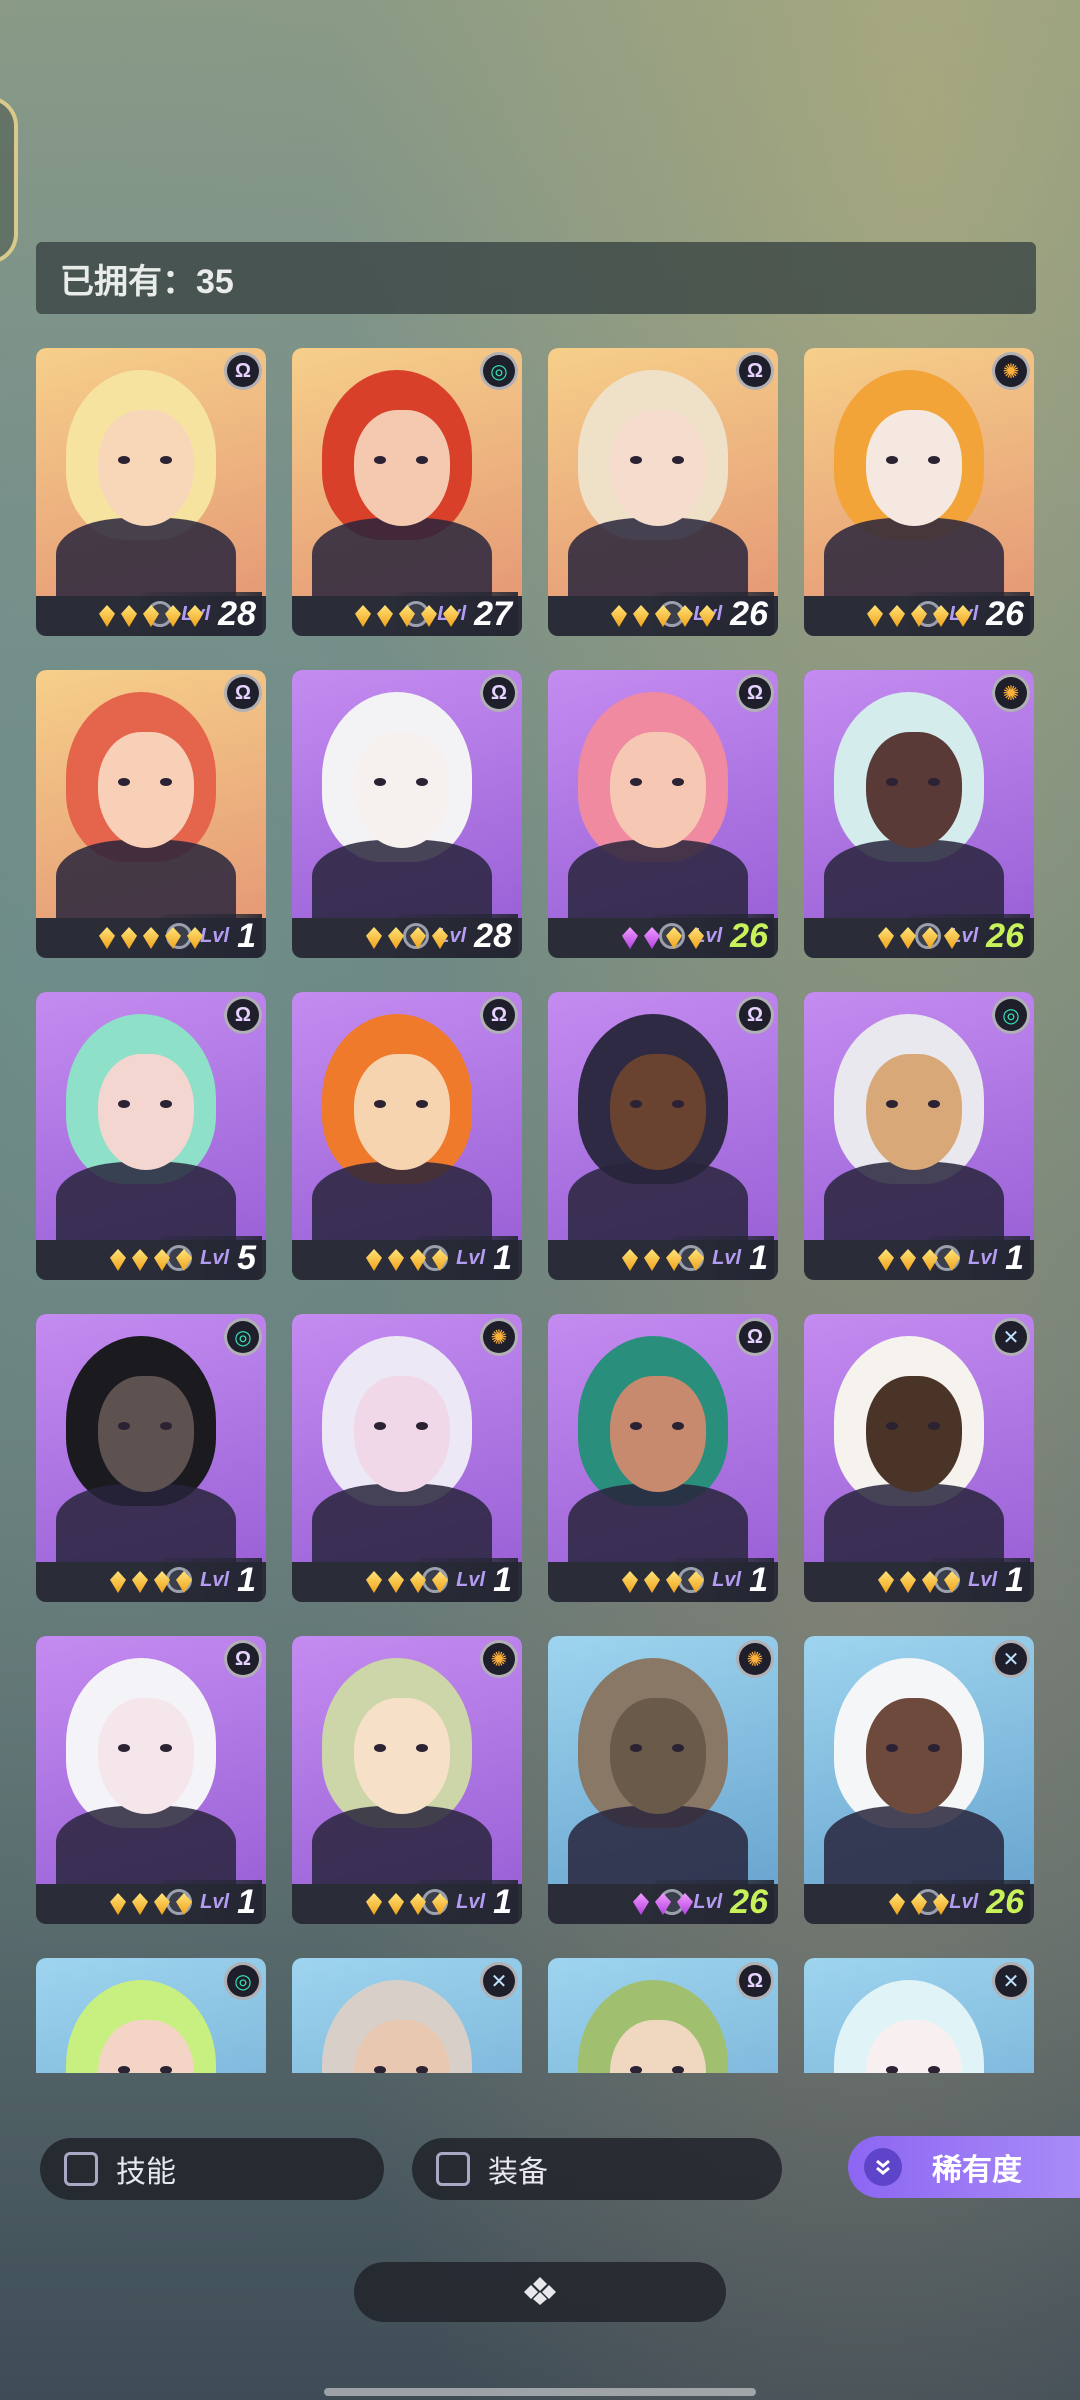  I want to click on equipment-checkbox, so click(453, 2169).